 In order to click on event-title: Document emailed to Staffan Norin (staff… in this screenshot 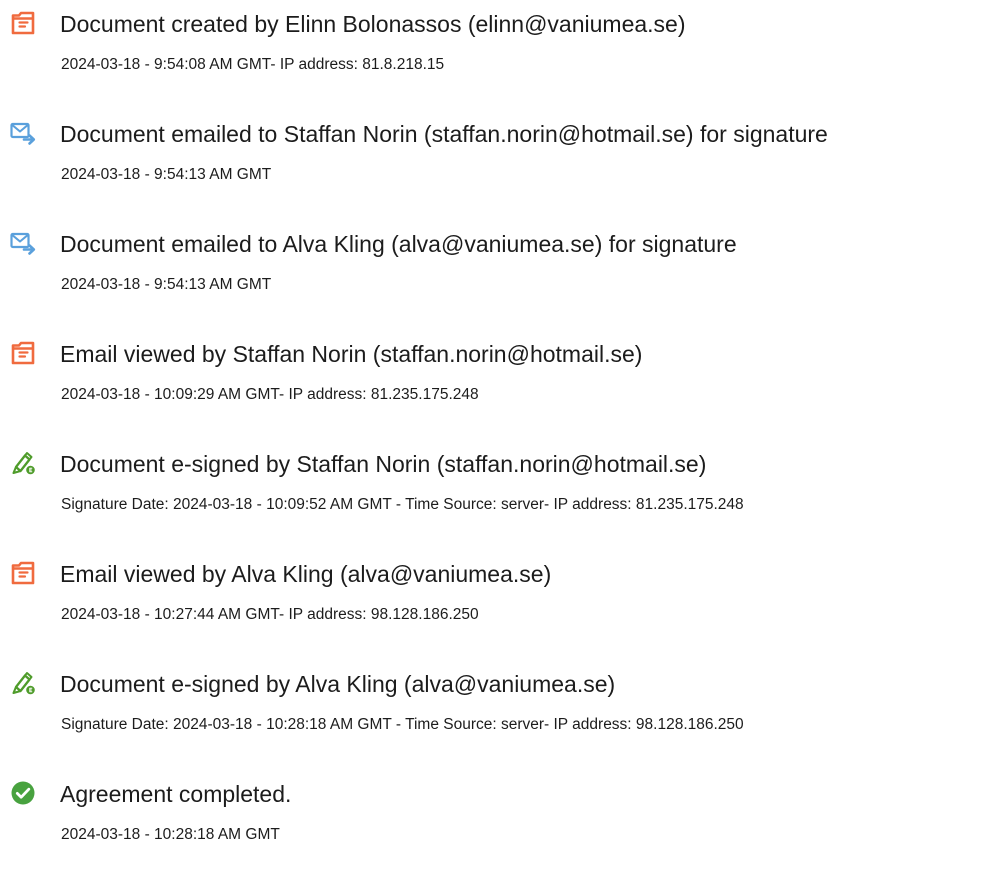, I will do `click(444, 134)`.